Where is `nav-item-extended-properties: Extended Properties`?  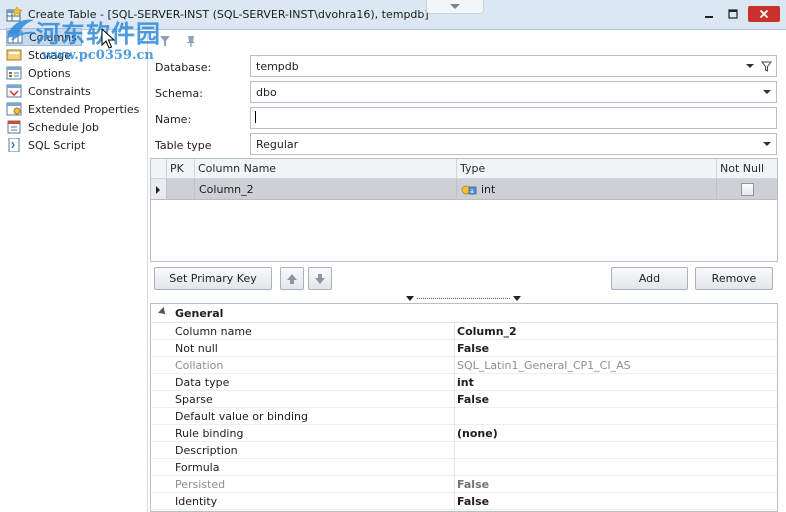 nav-item-extended-properties: Extended Properties is located at coordinates (72, 109).